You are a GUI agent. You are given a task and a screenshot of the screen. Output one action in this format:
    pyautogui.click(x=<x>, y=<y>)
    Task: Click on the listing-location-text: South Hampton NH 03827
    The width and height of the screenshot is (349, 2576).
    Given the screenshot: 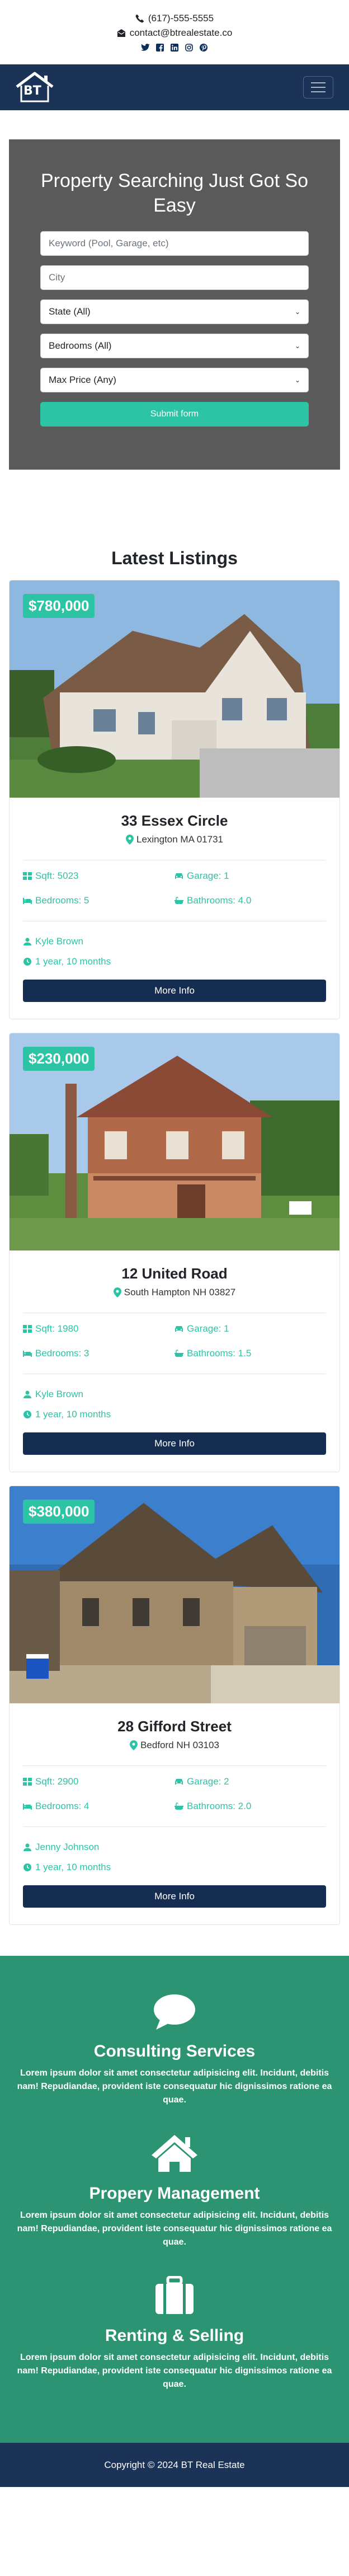 What is the action you would take?
    pyautogui.click(x=180, y=1292)
    